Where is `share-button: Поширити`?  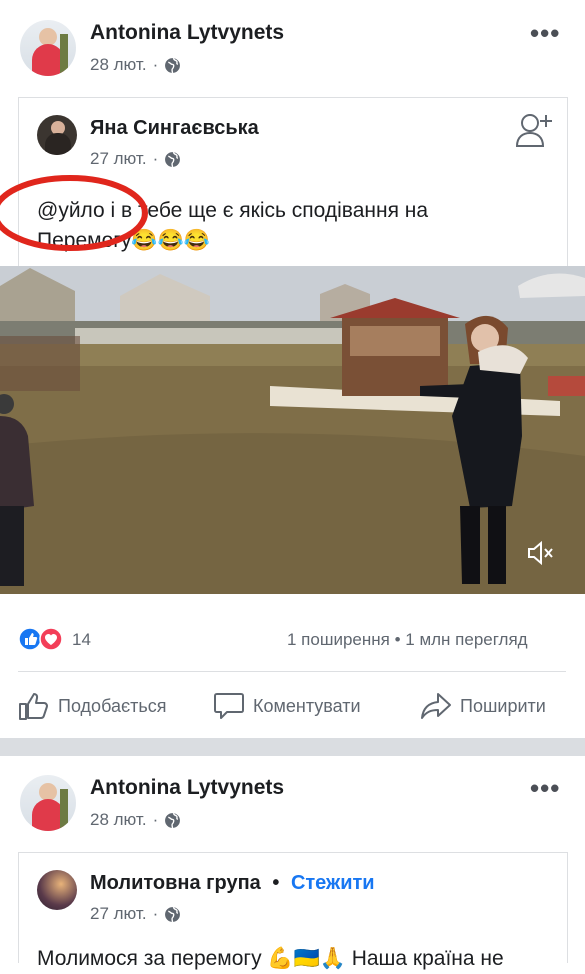 share-button: Поширити is located at coordinates (483, 706).